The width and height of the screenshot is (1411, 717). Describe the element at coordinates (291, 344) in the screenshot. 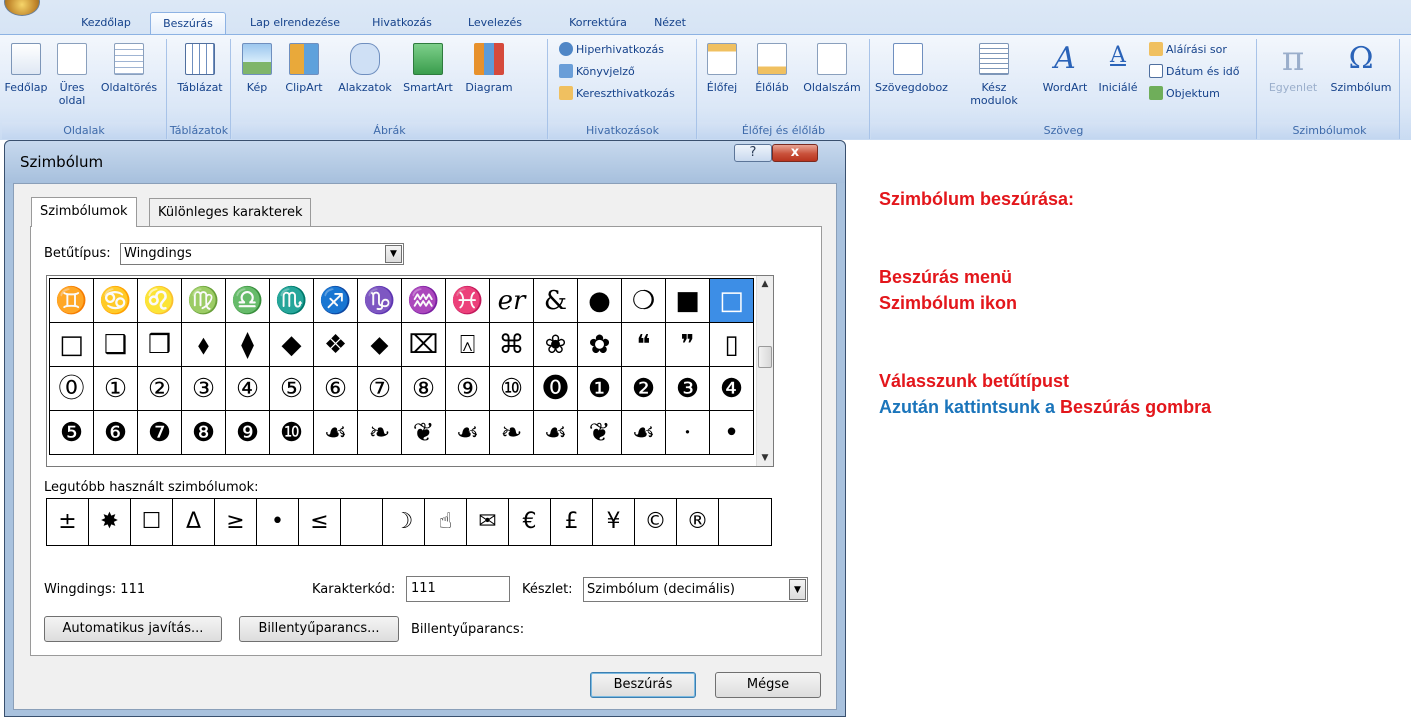

I see `symbol-cell: ◆` at that location.